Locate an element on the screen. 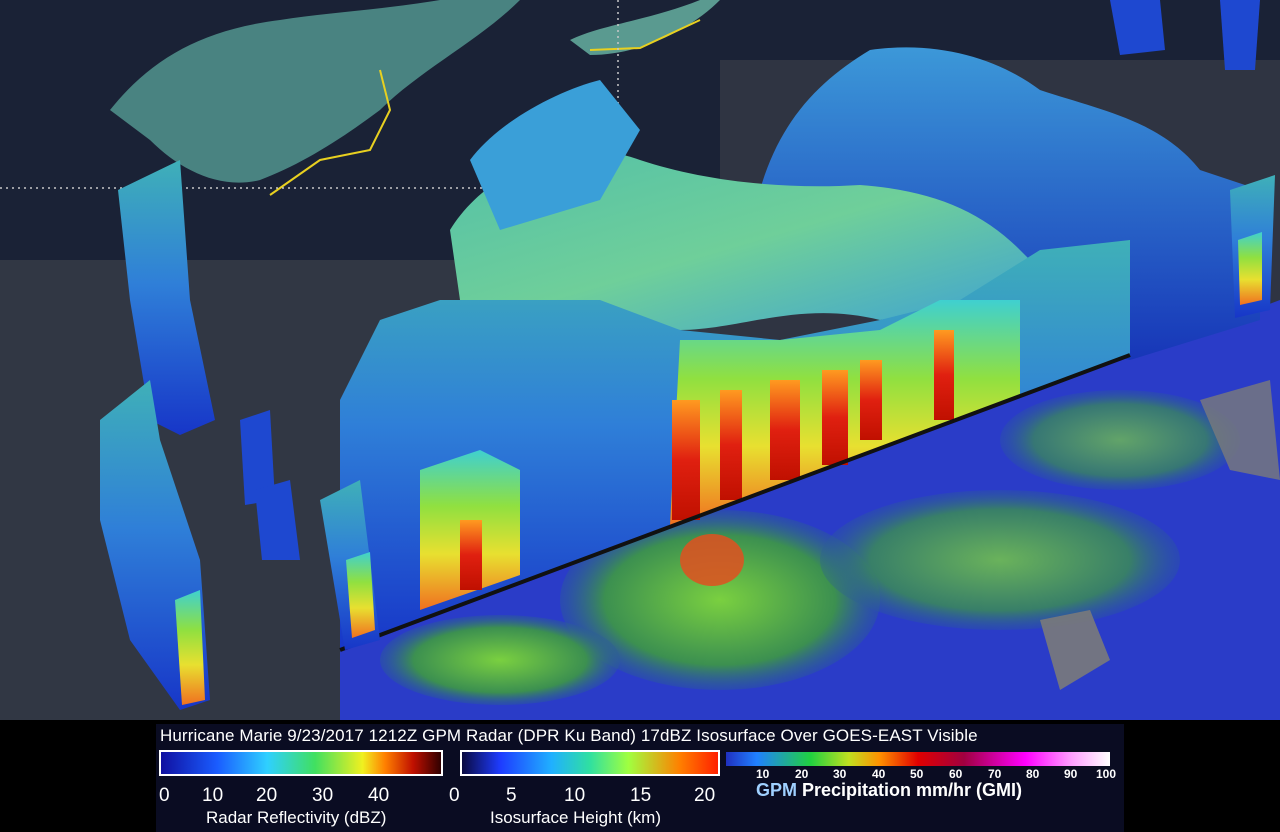  heavy-rain-core is located at coordinates (712, 560).